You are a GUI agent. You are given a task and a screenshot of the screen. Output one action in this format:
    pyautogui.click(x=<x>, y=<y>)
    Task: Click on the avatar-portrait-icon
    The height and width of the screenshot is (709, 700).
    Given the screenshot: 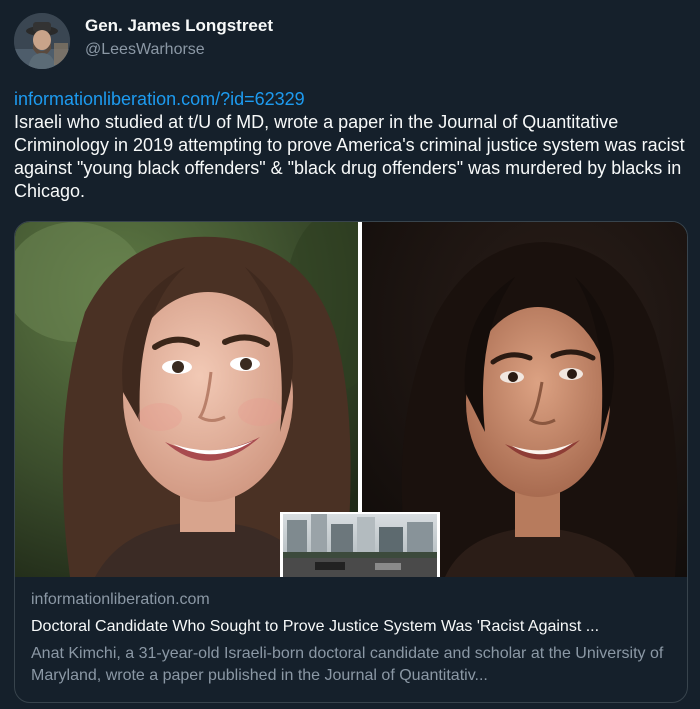 What is the action you would take?
    pyautogui.click(x=42, y=41)
    